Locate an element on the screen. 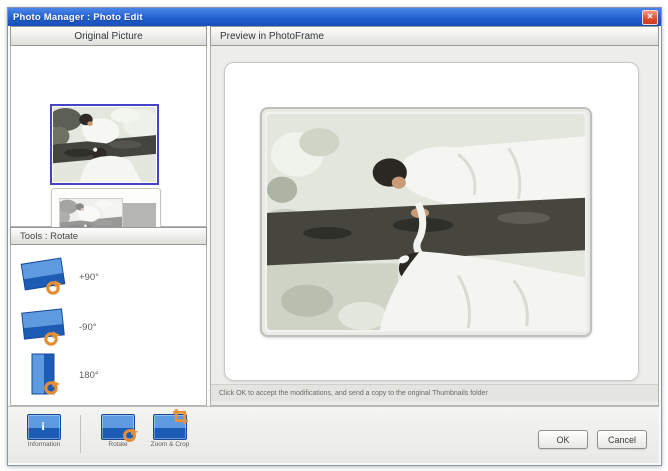 The width and height of the screenshot is (668, 471). original-picture-header: Original Picture is located at coordinates (108, 36).